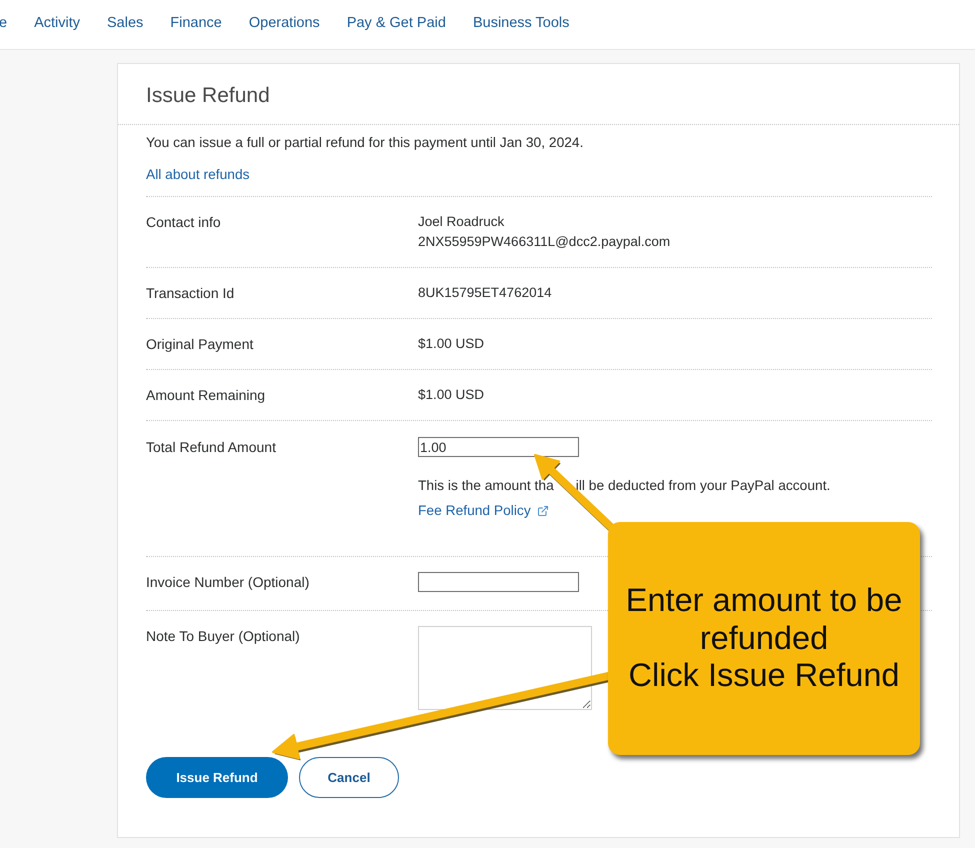 The image size is (975, 848). Describe the element at coordinates (485, 293) in the screenshot. I see `detail-value: 8UK15795ET4762014` at that location.